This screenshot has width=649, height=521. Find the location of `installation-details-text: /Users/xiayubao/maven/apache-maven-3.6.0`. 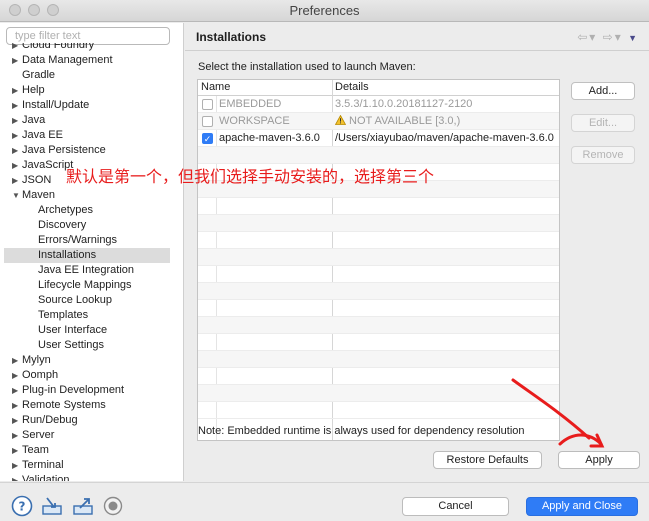

installation-details-text: /Users/xiayubao/maven/apache-maven-3.6.0 is located at coordinates (444, 138).